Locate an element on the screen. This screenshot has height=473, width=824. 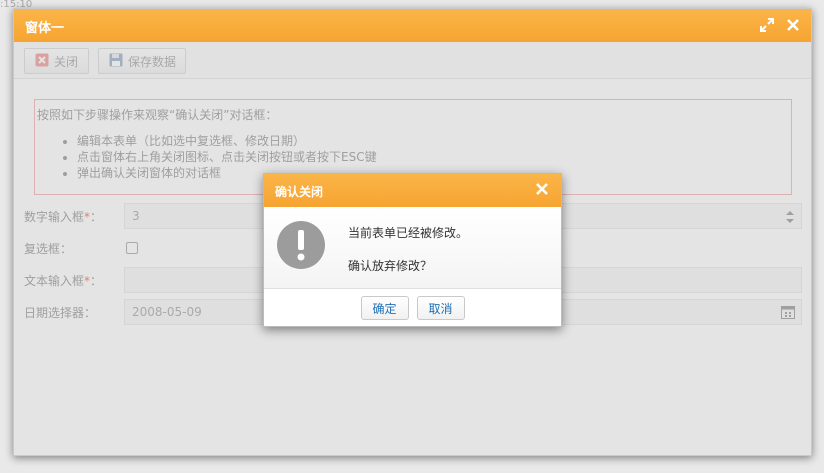
dialog-message-line2: 确认放弃修改？ is located at coordinates (390, 266).